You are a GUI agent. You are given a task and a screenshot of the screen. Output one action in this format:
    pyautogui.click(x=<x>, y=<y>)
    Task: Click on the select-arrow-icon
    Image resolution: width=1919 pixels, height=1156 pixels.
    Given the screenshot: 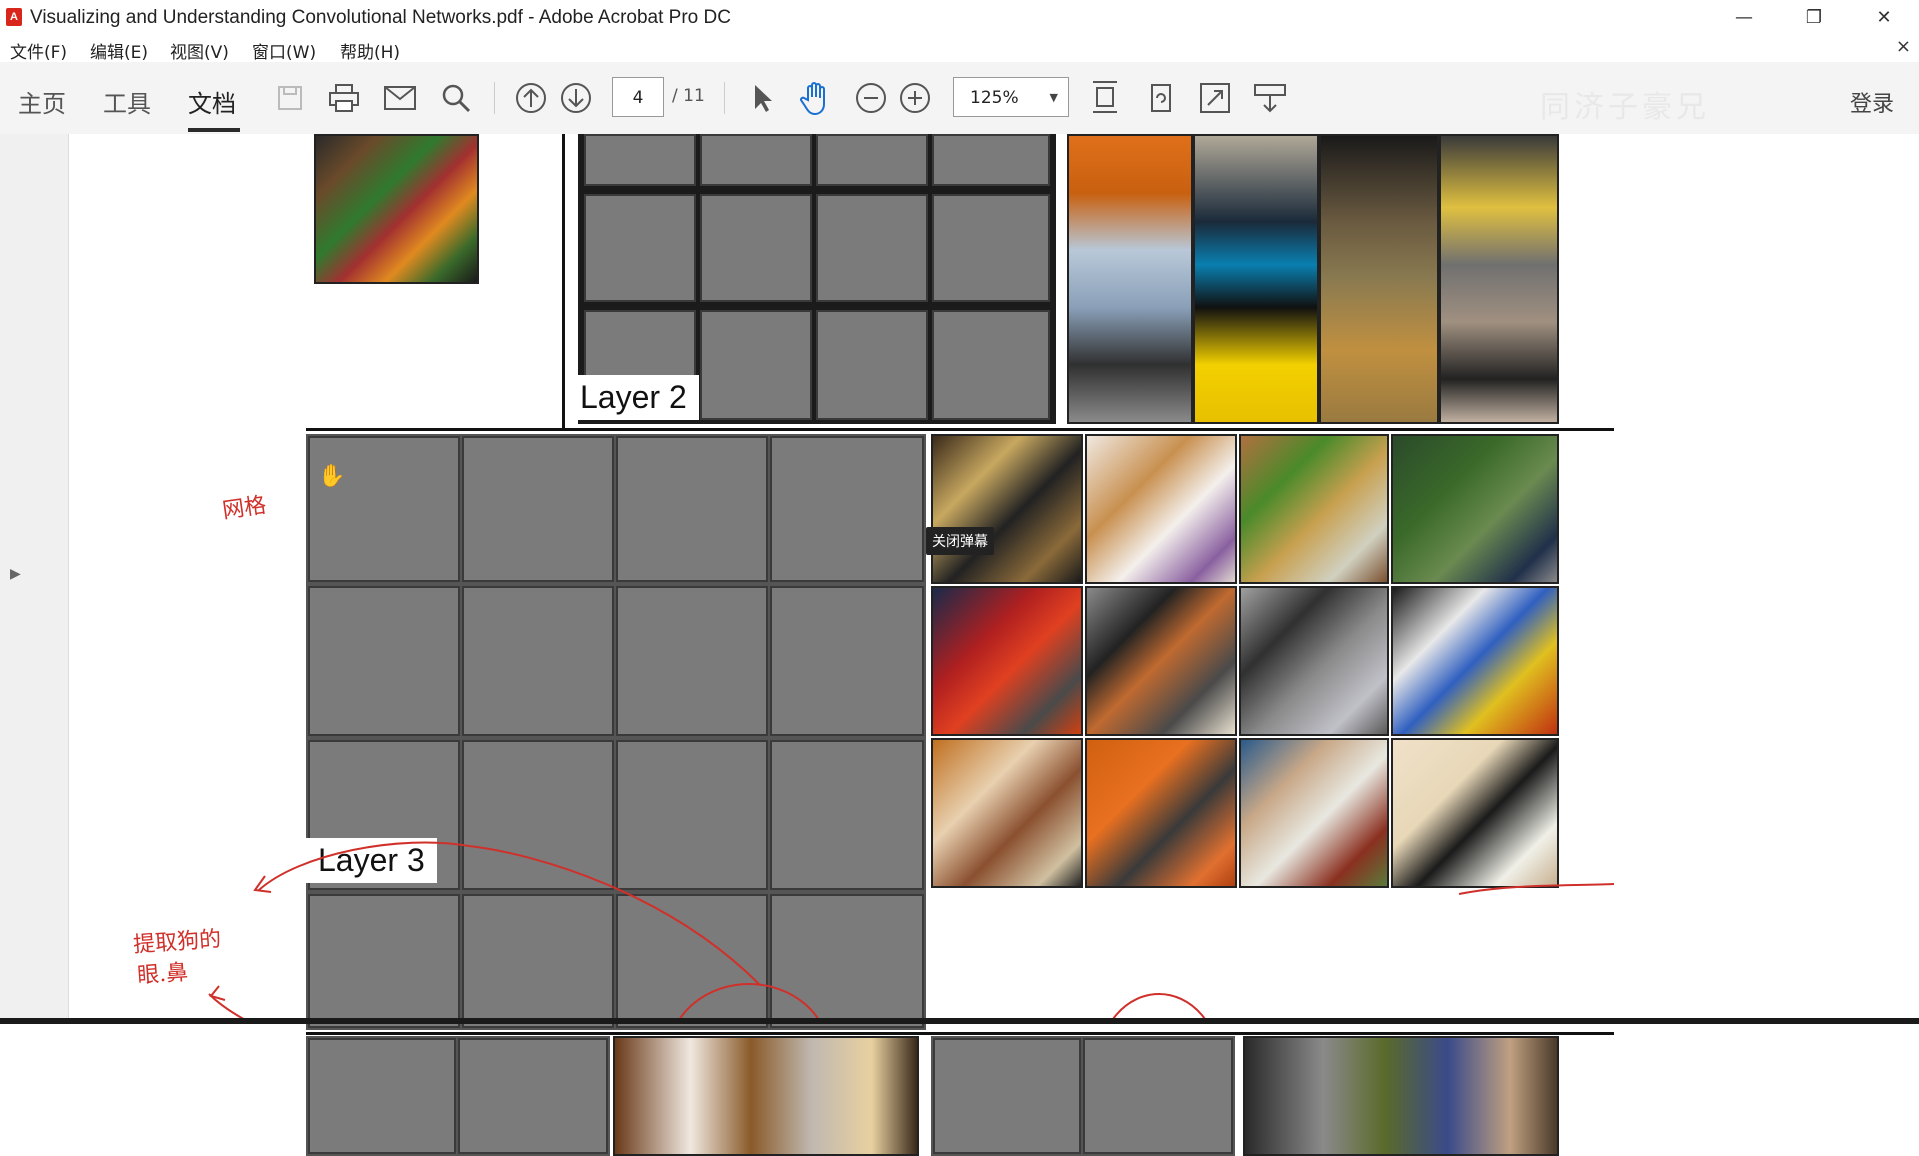 What is the action you would take?
    pyautogui.click(x=762, y=98)
    